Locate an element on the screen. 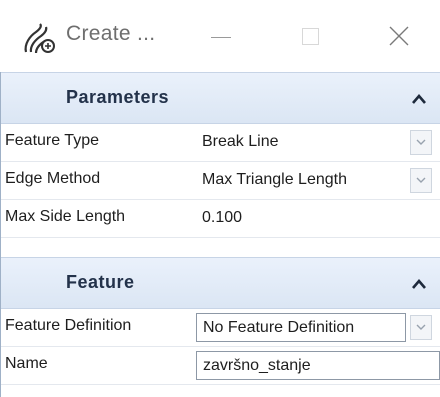 The height and width of the screenshot is (397, 440). section-header-parameters: Parameters is located at coordinates (220, 98).